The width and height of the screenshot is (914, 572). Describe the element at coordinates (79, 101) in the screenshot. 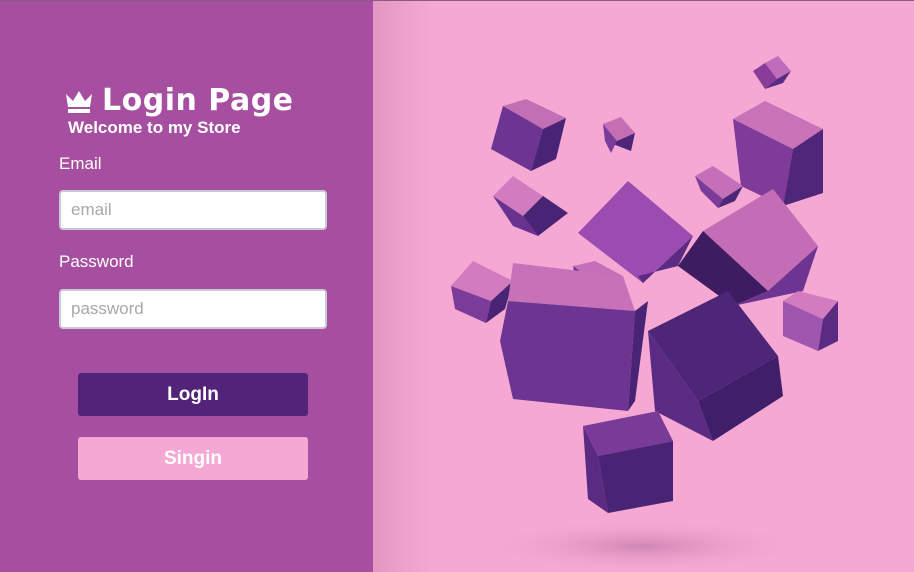

I see `crown-icon` at that location.